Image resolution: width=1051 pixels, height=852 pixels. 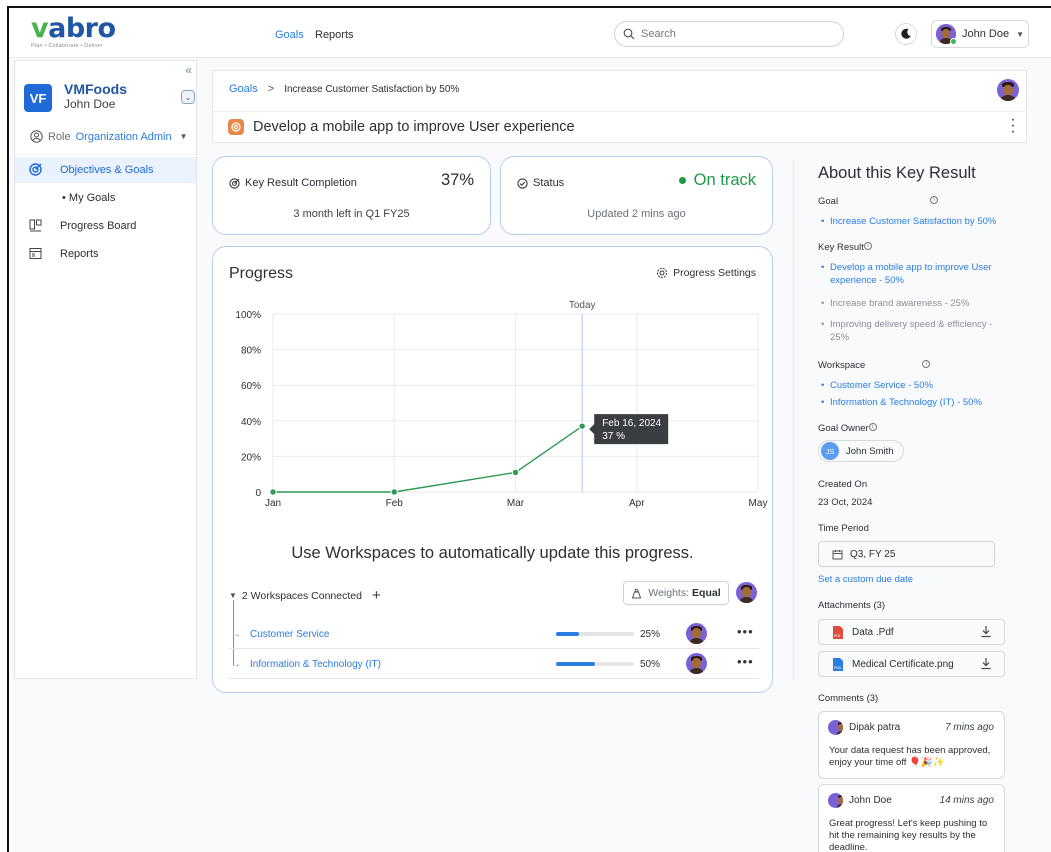 I want to click on attachment-item: PDF Data .Pdf, so click(x=911, y=632).